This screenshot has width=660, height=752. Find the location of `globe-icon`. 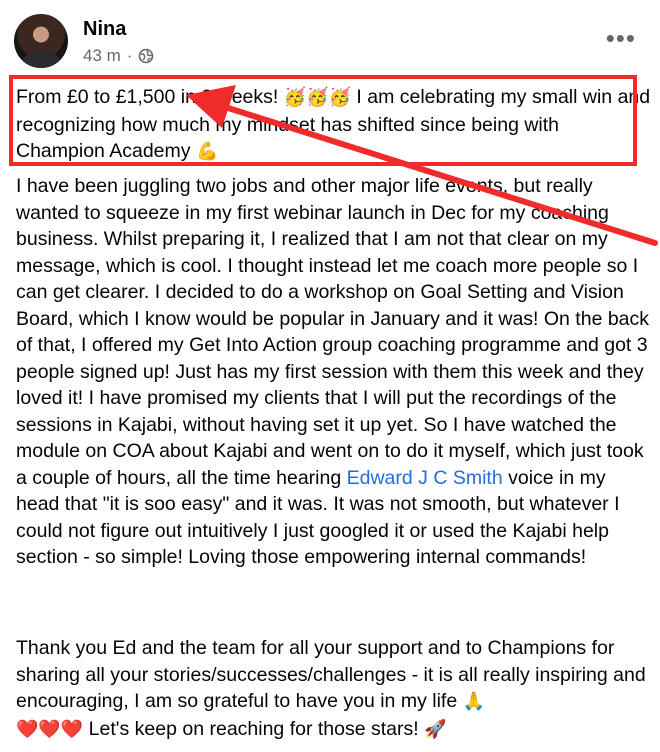

globe-icon is located at coordinates (146, 56).